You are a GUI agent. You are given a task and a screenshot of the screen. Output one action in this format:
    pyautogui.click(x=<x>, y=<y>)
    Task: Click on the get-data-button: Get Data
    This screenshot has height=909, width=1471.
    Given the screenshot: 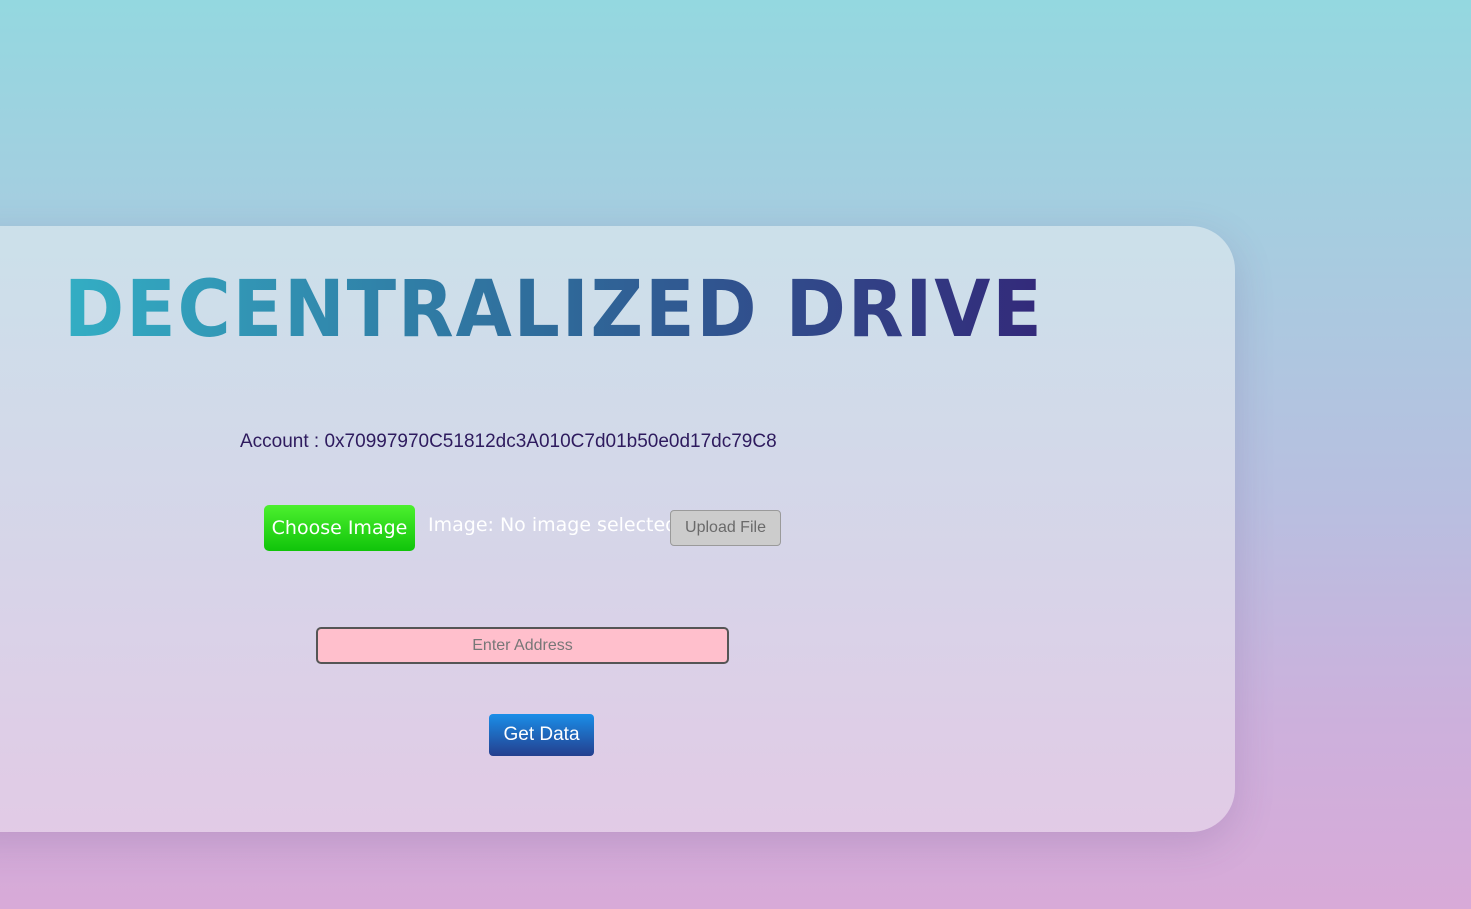 What is the action you would take?
    pyautogui.click(x=541, y=735)
    